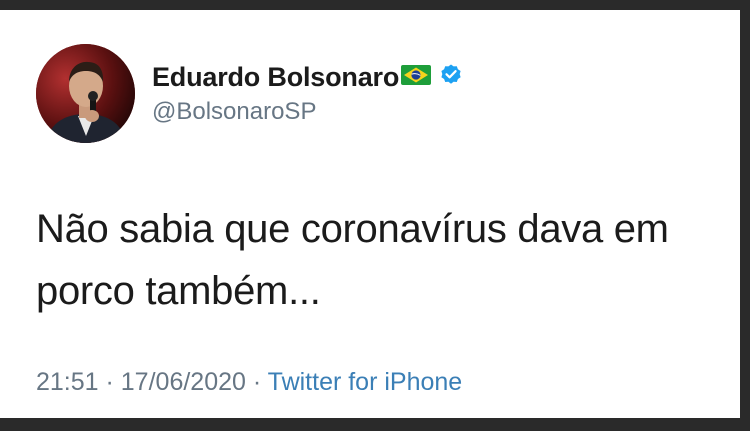  I want to click on author-row: Eduardo Bolsonaro, so click(307, 77).